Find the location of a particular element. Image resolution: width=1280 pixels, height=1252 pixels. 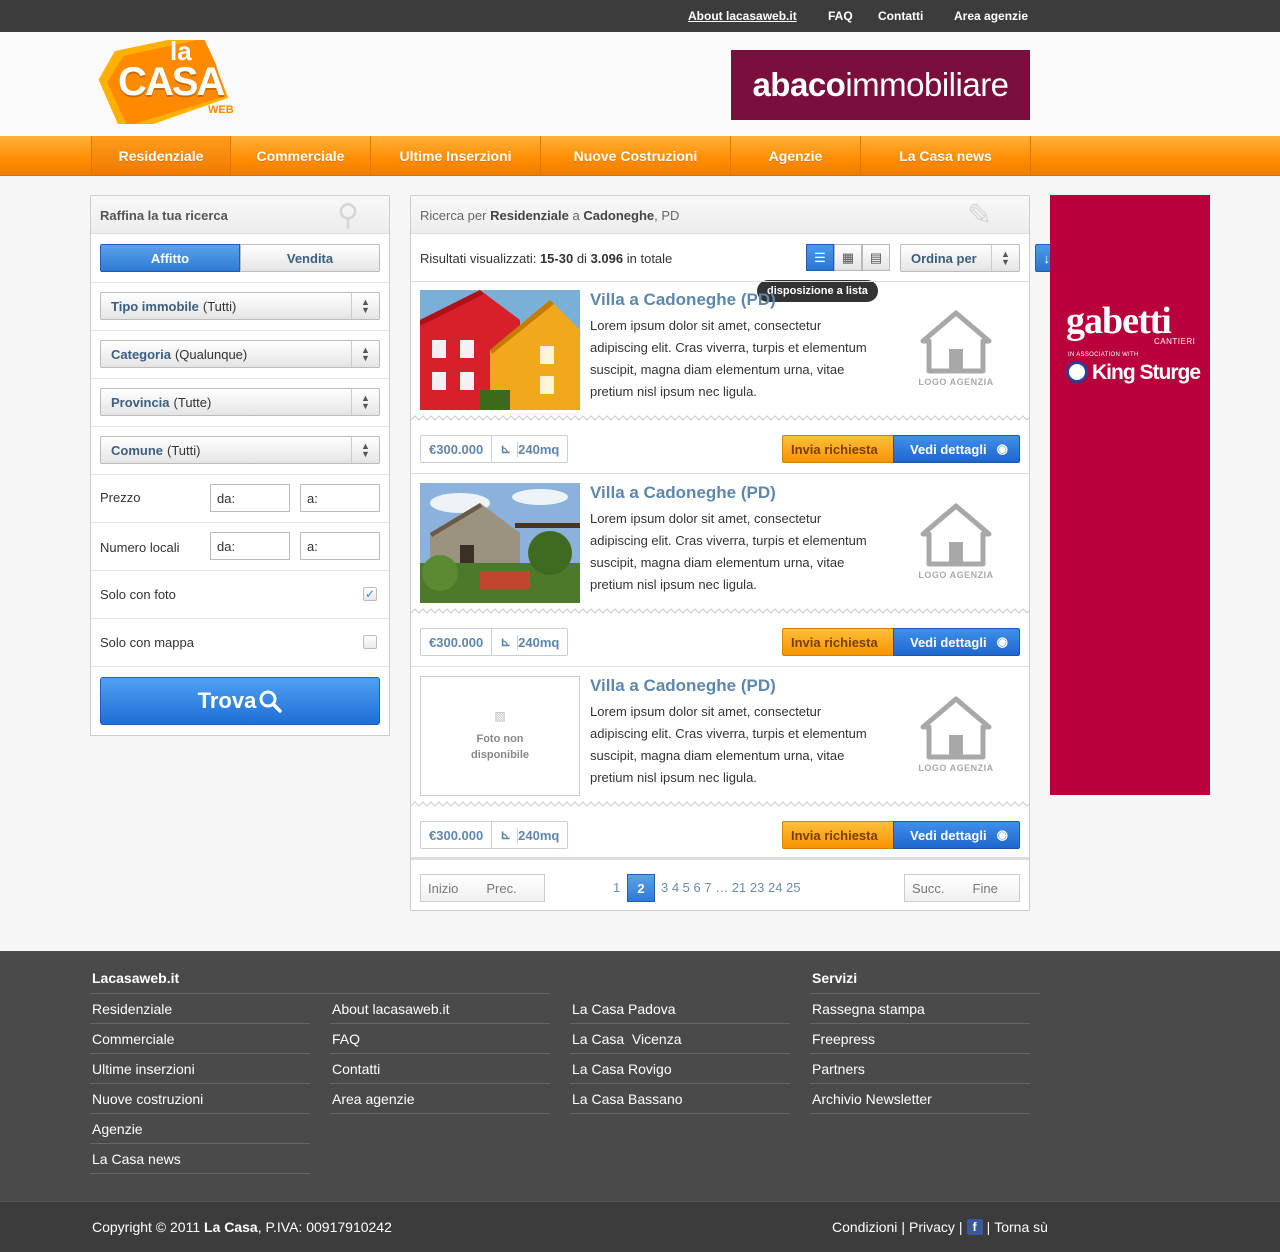

locali-a-input: a: is located at coordinates (340, 546).